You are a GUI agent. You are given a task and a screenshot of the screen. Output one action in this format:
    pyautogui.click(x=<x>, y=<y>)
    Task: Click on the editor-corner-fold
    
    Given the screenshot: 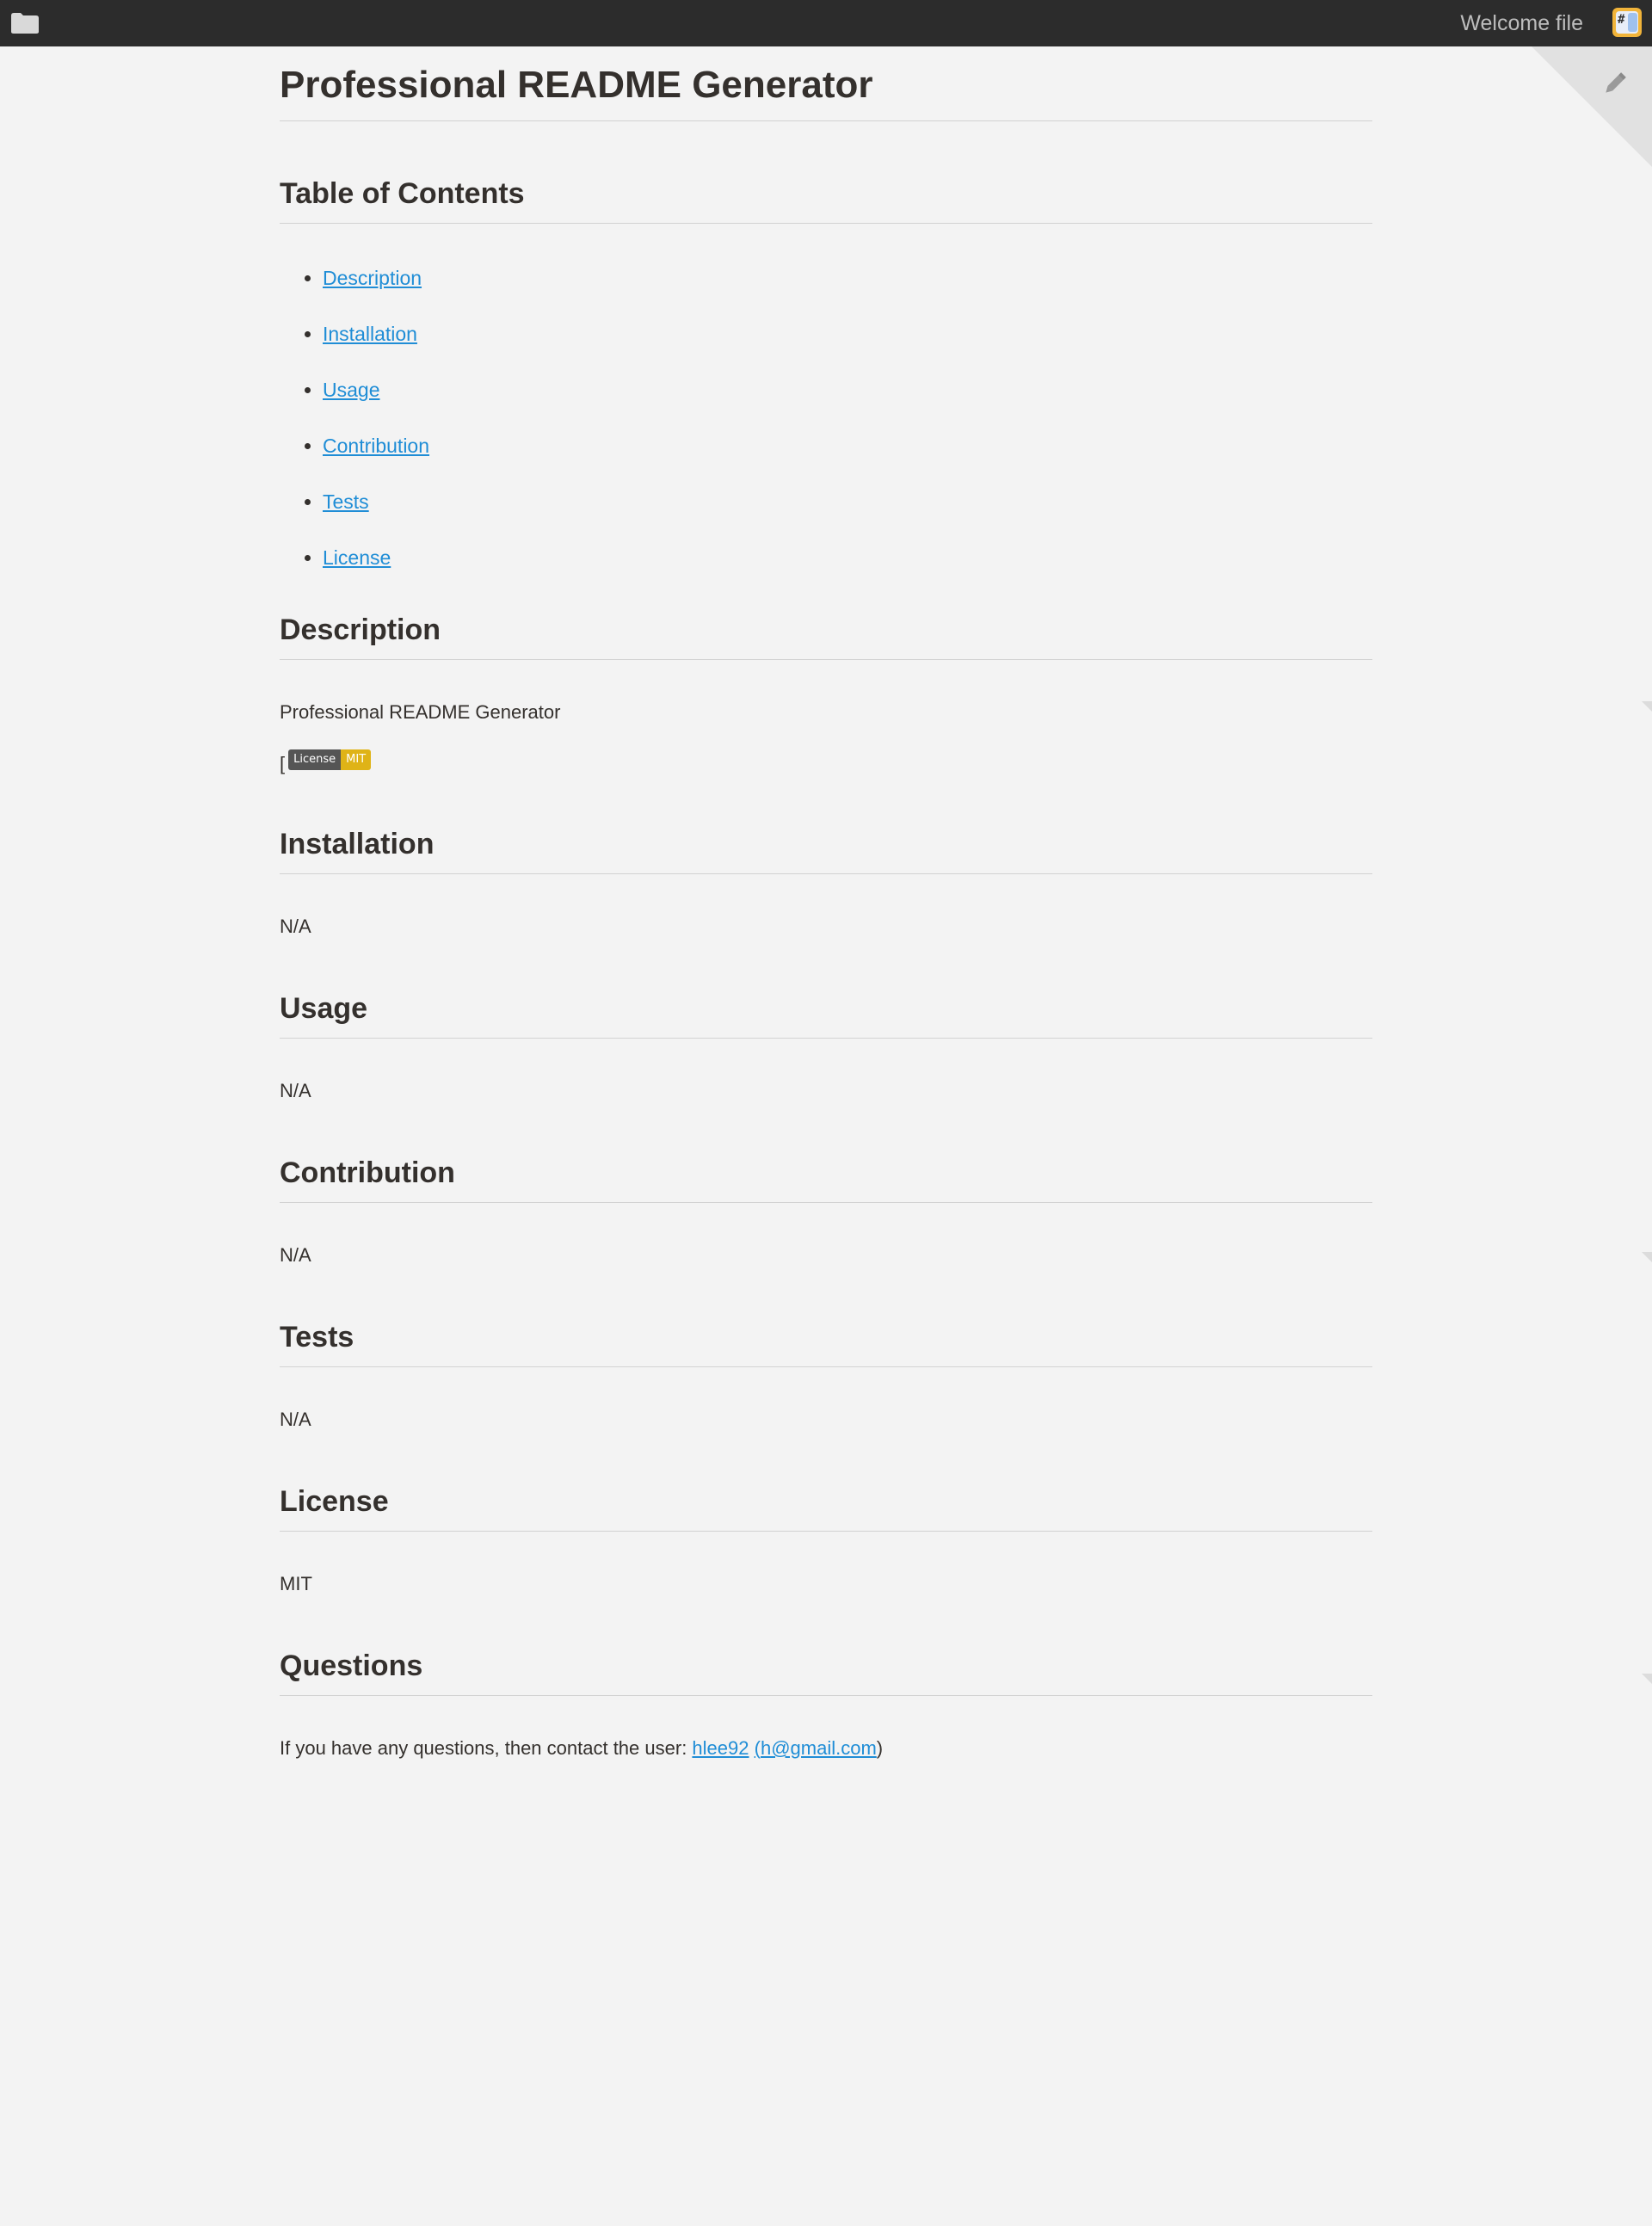 What is the action you would take?
    pyautogui.click(x=1592, y=107)
    